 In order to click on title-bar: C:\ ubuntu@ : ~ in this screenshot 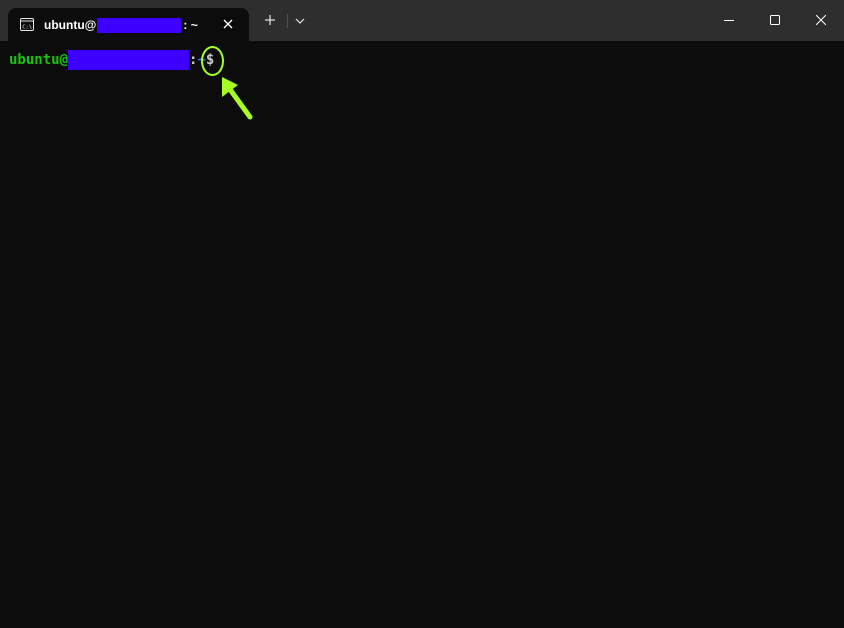, I will do `click(422, 20)`.